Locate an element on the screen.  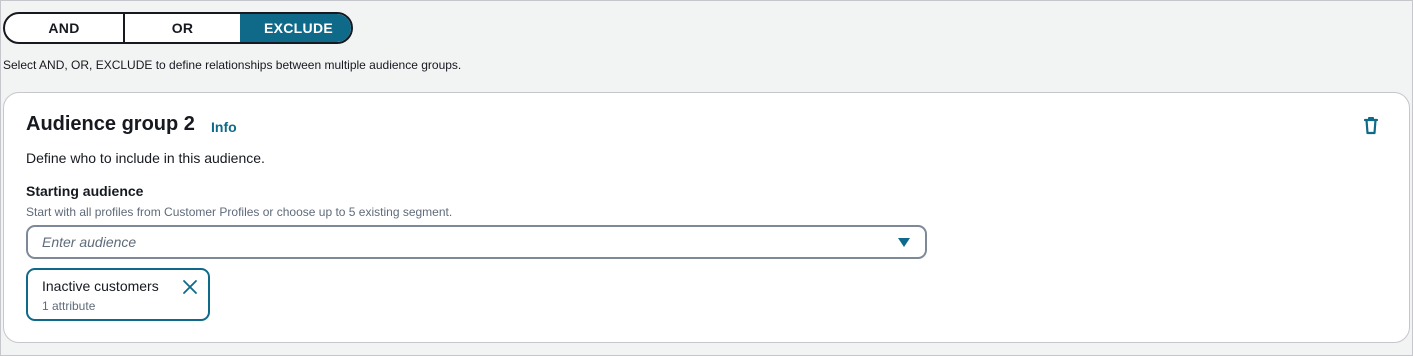
operator-toggle: AND OR EXCLUDE is located at coordinates (178, 28).